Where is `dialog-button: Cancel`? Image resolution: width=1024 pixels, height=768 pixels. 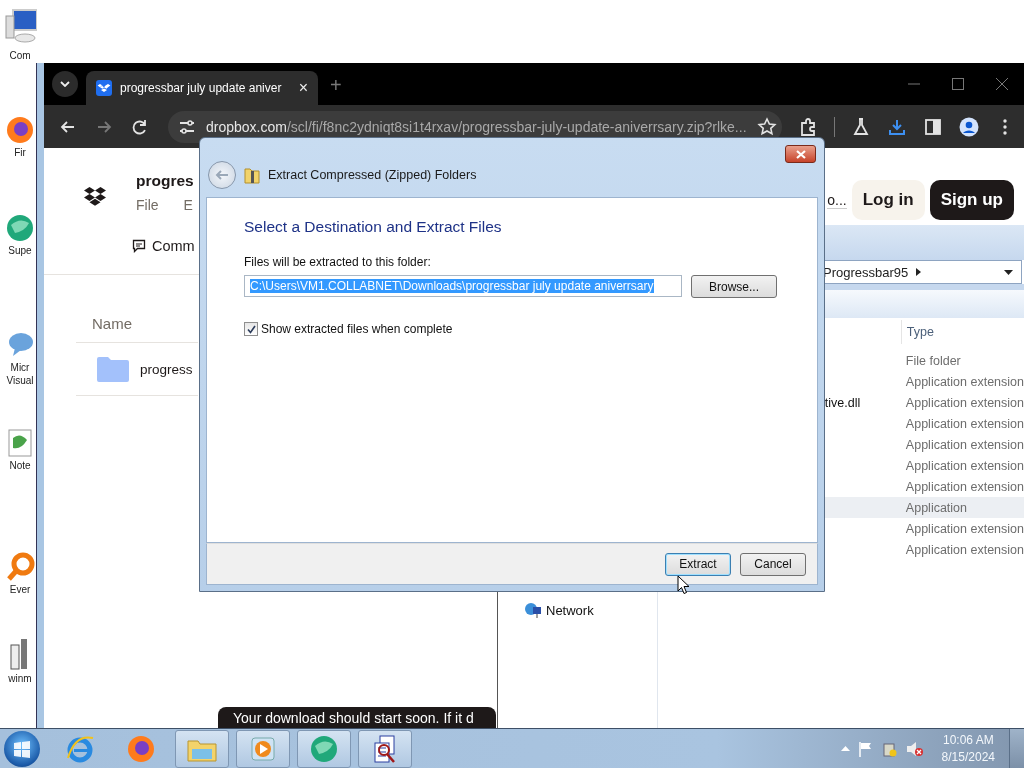 dialog-button: Cancel is located at coordinates (773, 564).